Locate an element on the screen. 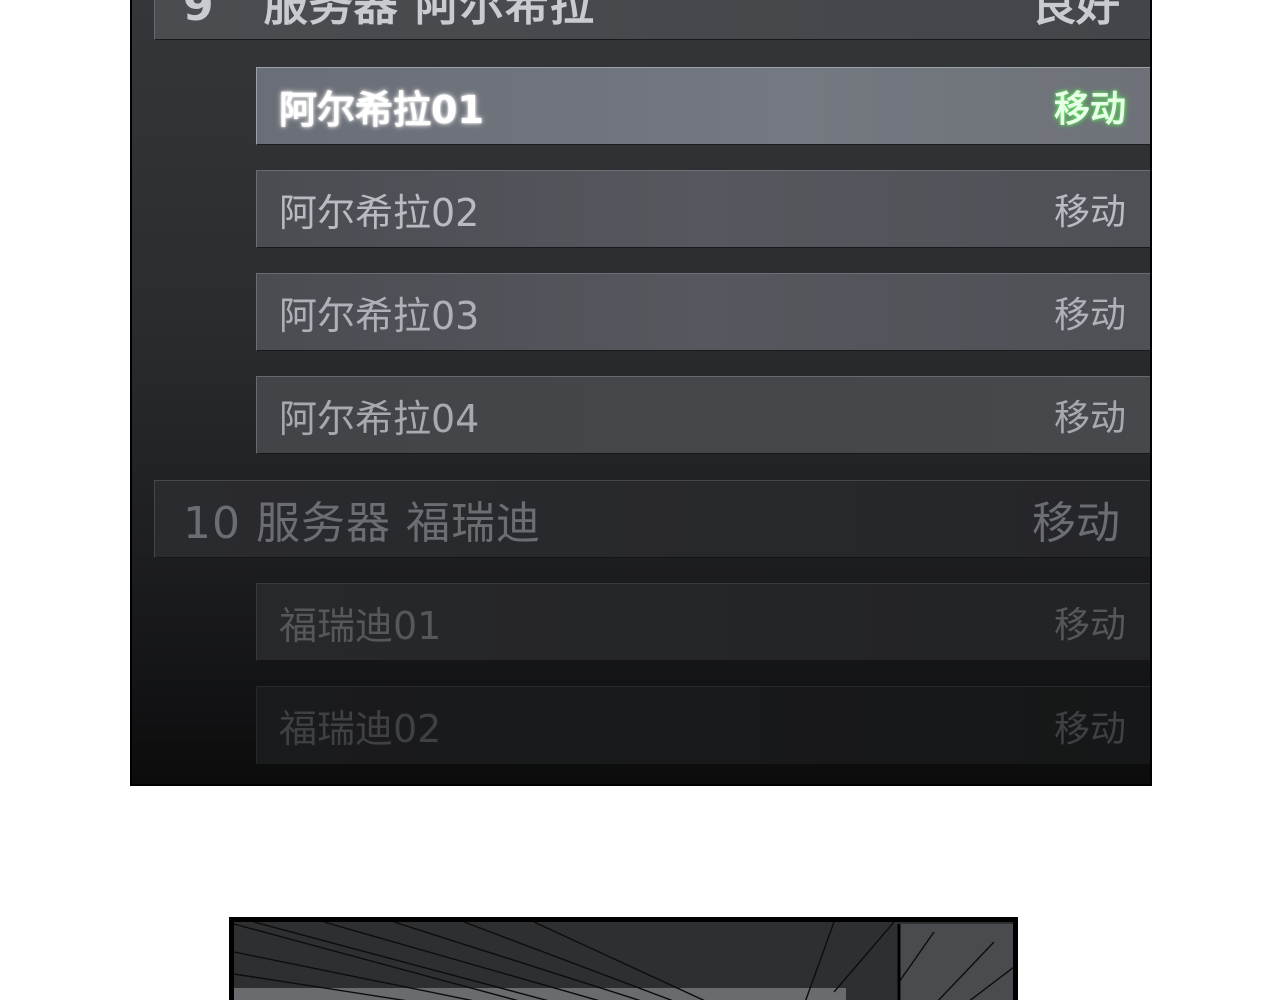  channel-name: 福瑞迪01 is located at coordinates (360, 625).